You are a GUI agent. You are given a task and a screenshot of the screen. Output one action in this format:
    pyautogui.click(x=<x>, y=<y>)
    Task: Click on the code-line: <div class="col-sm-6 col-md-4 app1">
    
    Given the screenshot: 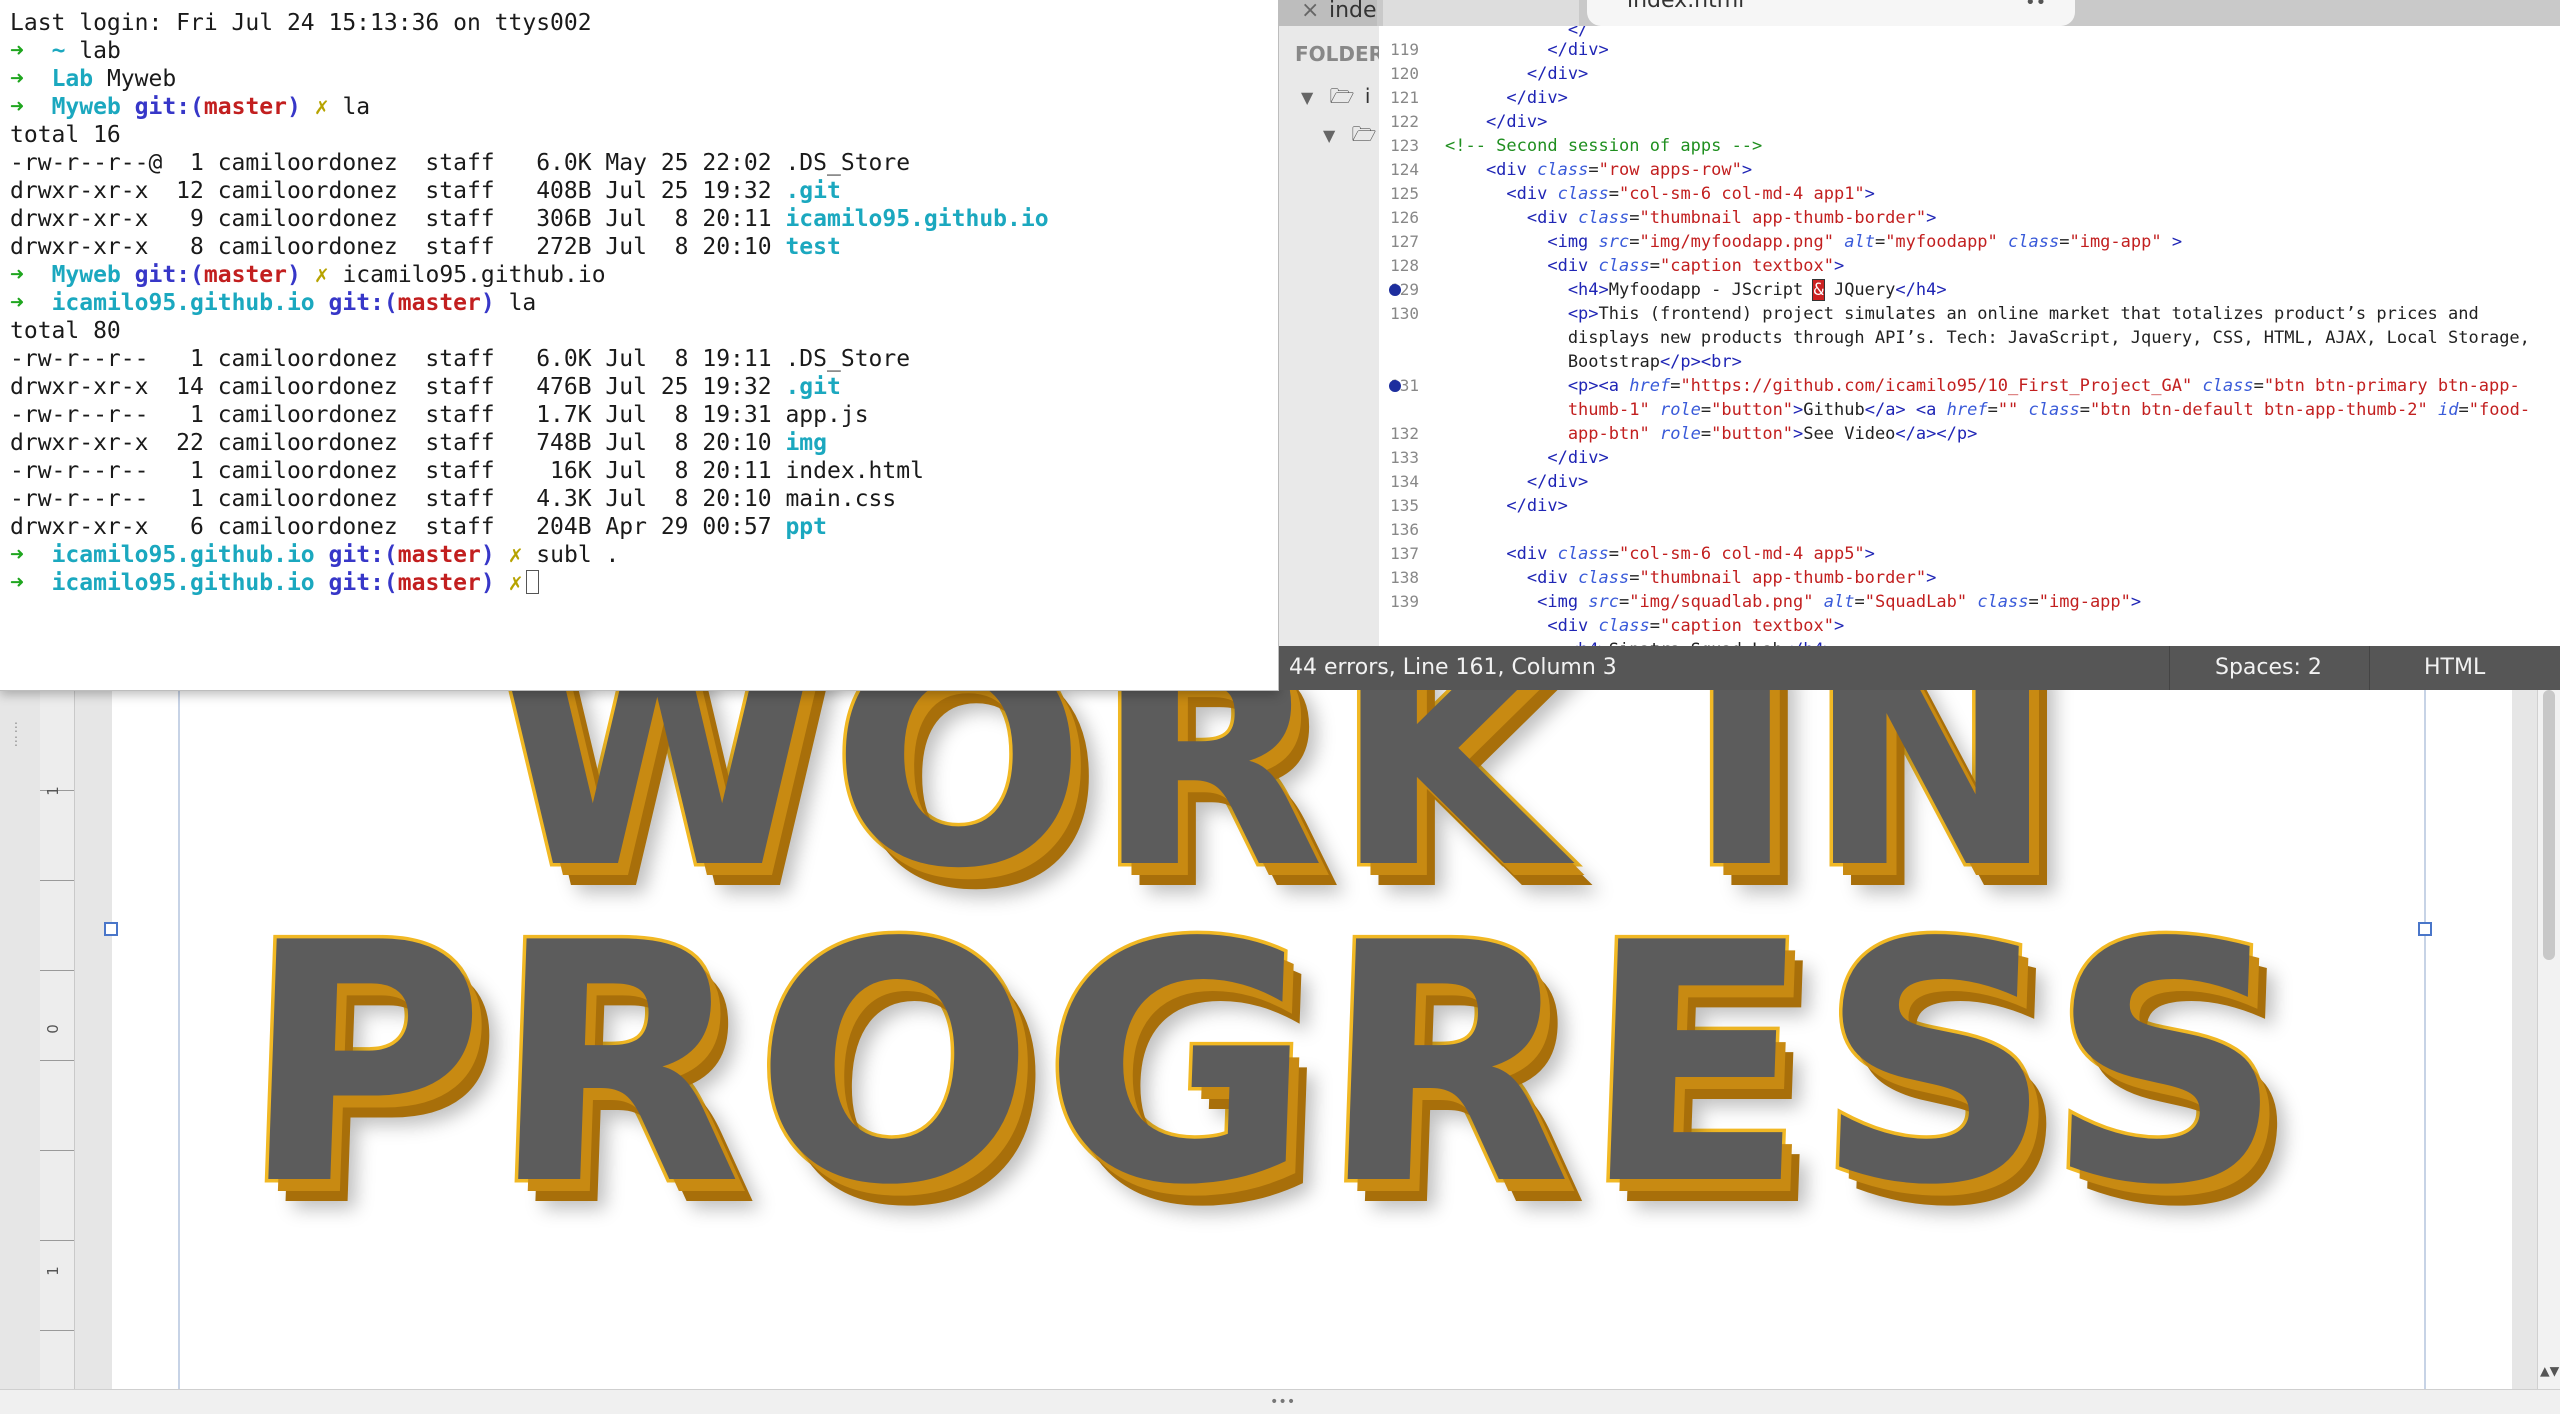 What is the action you would take?
    pyautogui.click(x=1660, y=194)
    